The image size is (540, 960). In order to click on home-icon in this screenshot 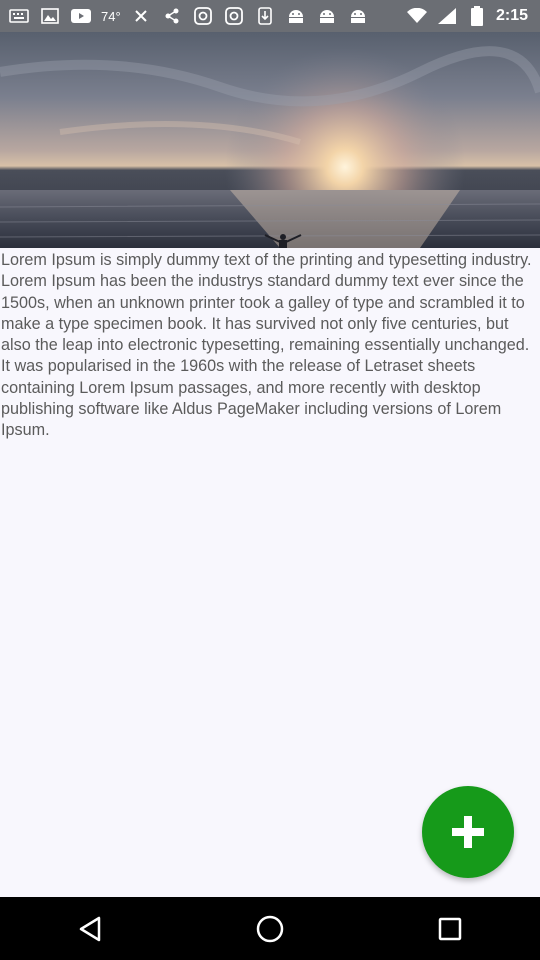, I will do `click(270, 928)`.